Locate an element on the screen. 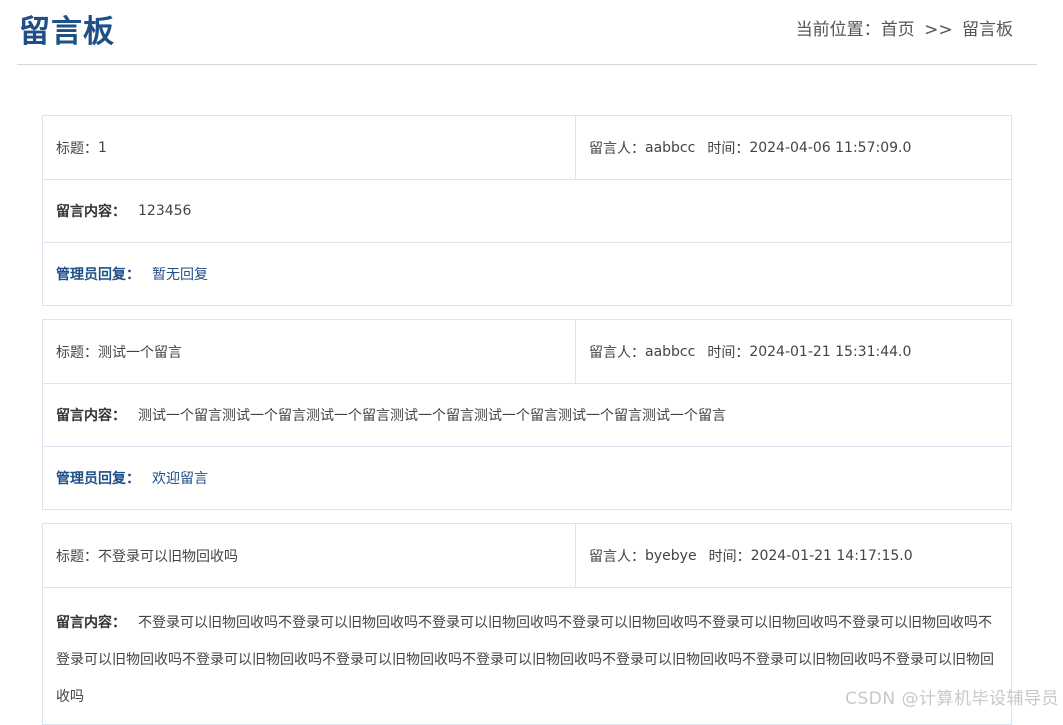 This screenshot has height=725, width=1063. message-title: 测试一个留言 is located at coordinates (140, 352).